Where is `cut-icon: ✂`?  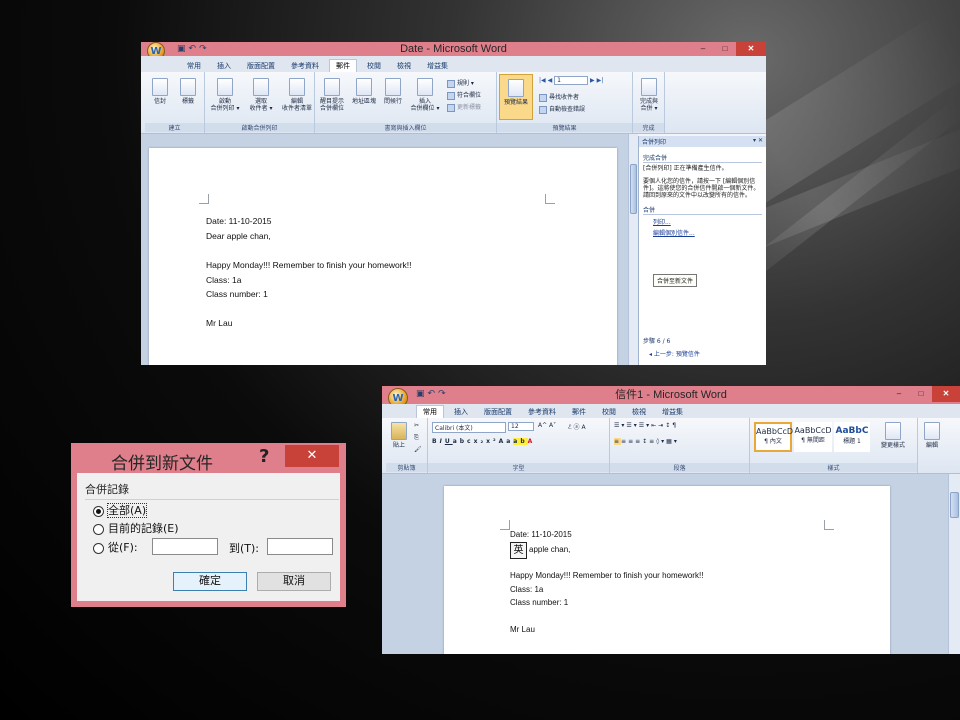 cut-icon: ✂ is located at coordinates (416, 425).